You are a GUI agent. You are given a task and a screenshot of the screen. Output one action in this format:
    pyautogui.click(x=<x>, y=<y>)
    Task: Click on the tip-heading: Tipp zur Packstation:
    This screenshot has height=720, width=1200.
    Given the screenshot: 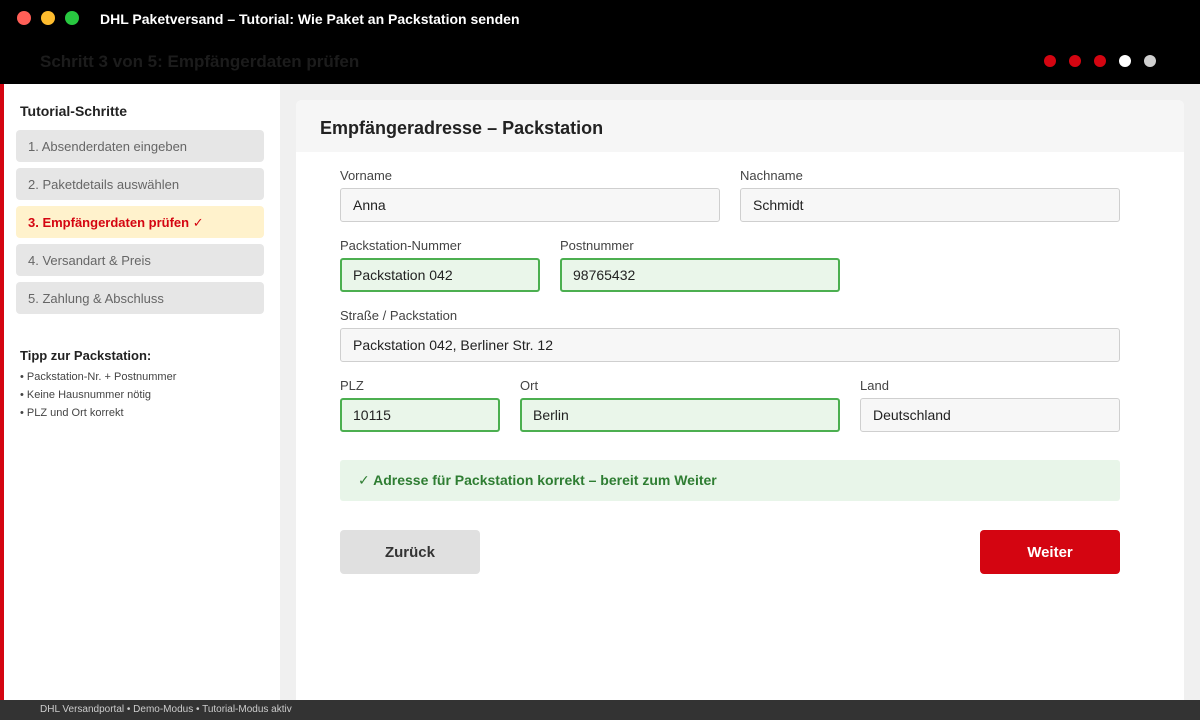 What is the action you would take?
    pyautogui.click(x=86, y=355)
    